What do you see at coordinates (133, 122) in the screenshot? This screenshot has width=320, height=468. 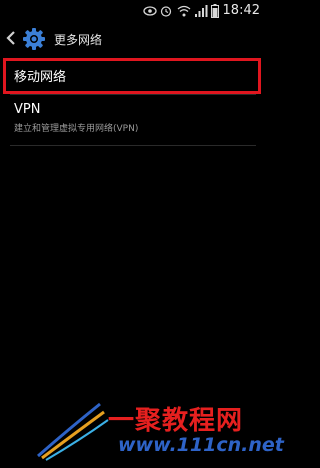 I see `vpn-item: VPN 建立和管理虚拟专用网络(VPN)` at bounding box center [133, 122].